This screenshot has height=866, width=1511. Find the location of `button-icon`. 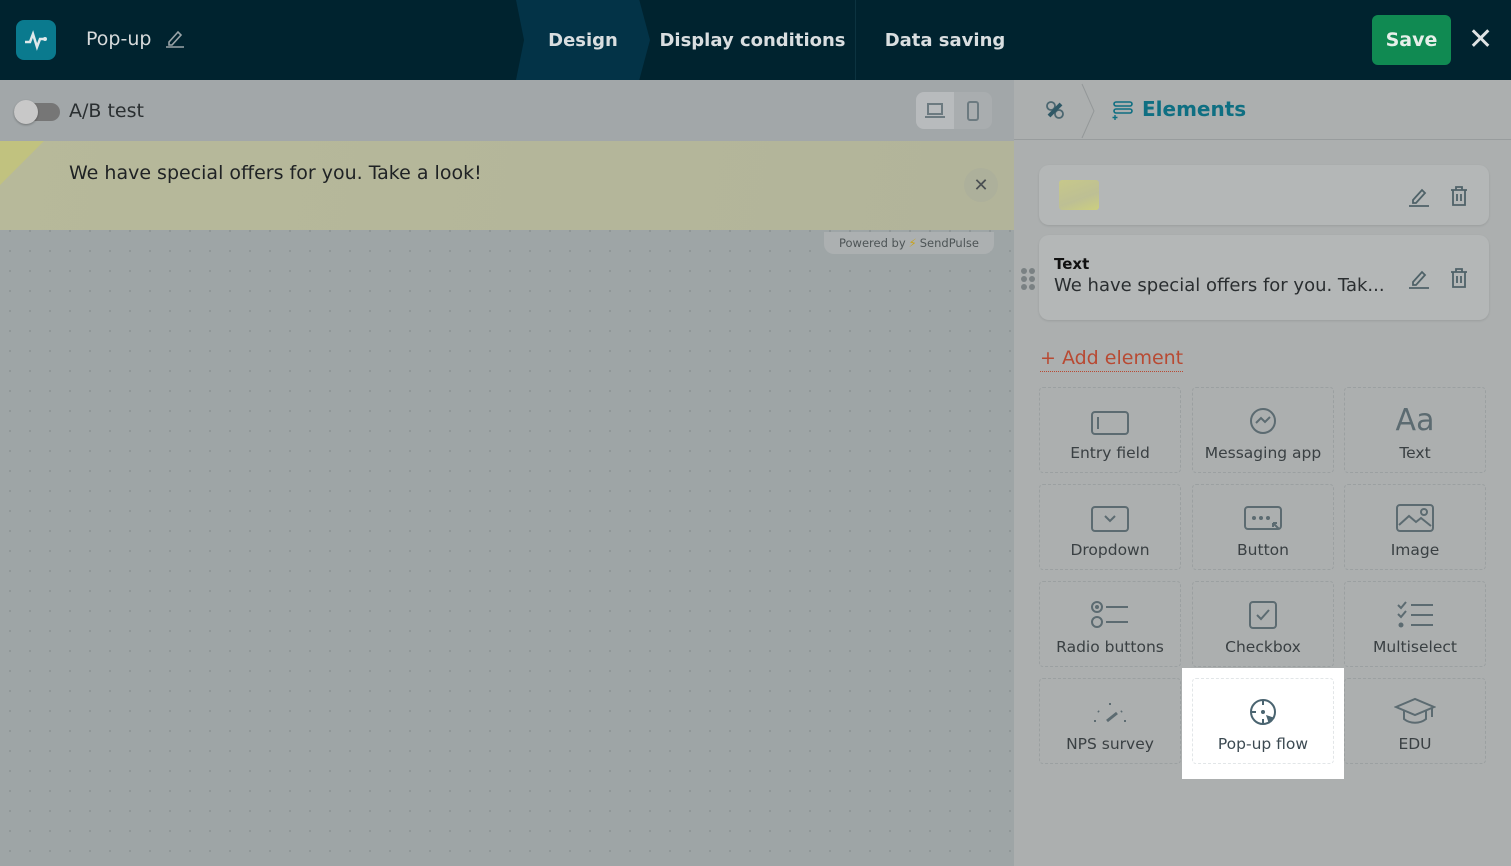

button-icon is located at coordinates (1263, 518).